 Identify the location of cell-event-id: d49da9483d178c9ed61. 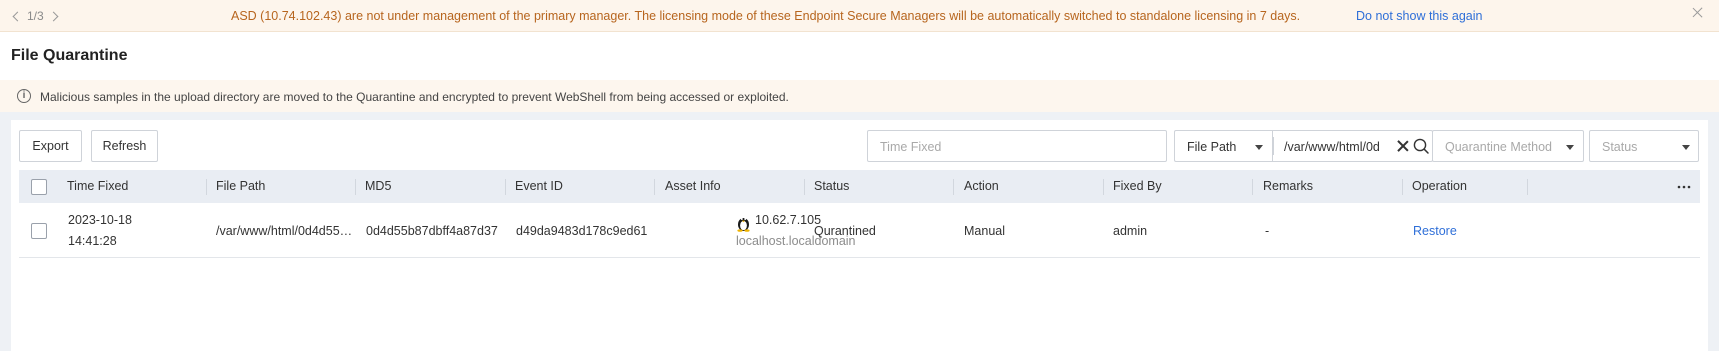
(582, 231).